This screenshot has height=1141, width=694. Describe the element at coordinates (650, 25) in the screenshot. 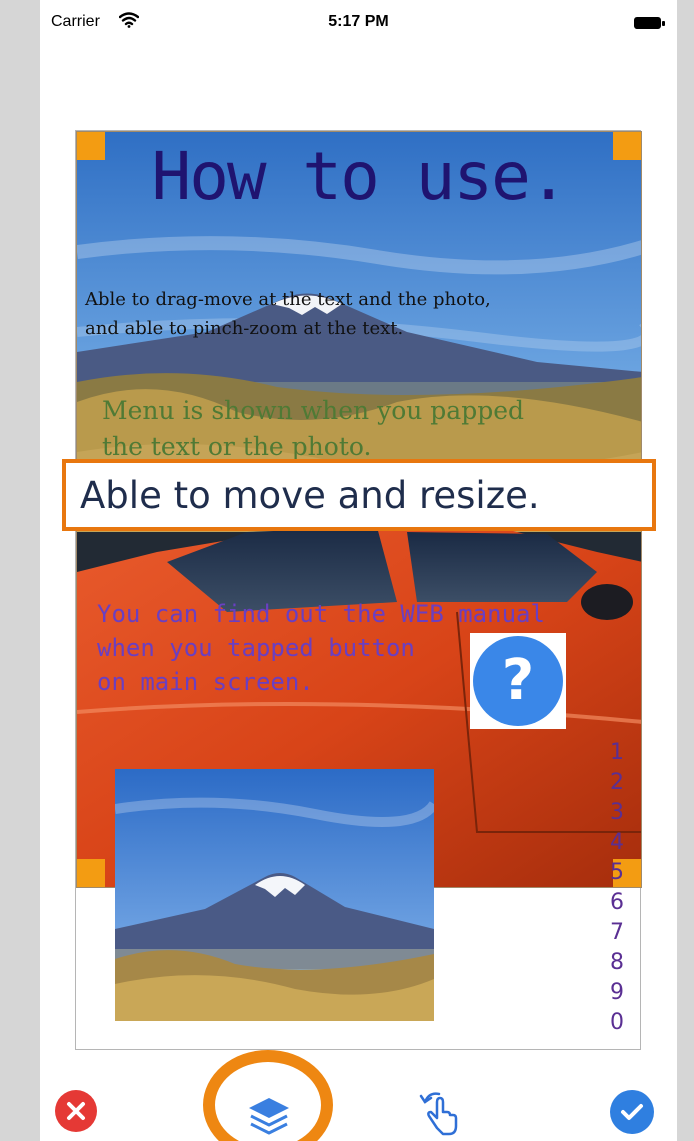

I see `battery-icon` at that location.